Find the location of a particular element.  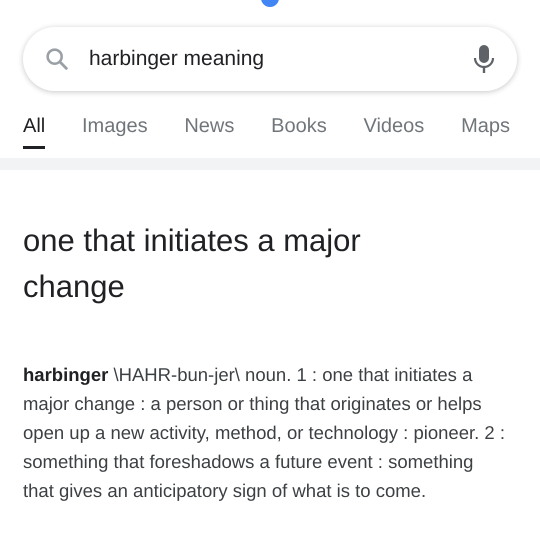

tab: Books is located at coordinates (299, 130).